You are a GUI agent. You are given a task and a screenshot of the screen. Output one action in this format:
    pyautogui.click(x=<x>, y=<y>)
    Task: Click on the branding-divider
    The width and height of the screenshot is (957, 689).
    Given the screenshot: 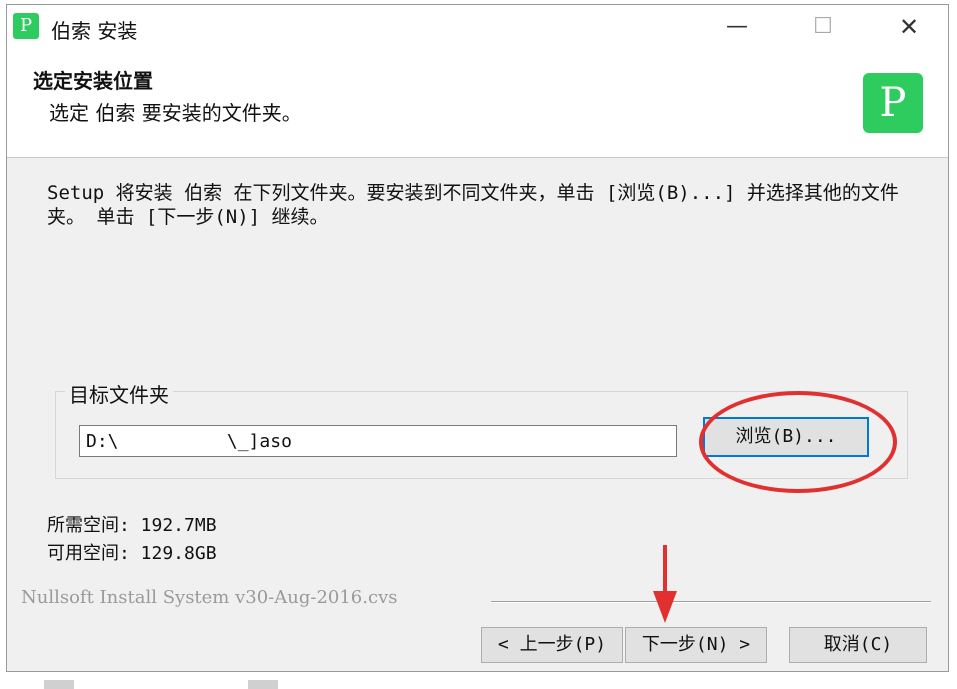 What is the action you would take?
    pyautogui.click(x=711, y=602)
    